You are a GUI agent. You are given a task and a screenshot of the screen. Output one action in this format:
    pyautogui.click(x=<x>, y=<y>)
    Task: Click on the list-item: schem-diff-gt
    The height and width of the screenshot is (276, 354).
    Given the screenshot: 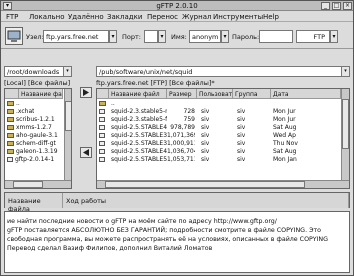 What is the action you would take?
    pyautogui.click(x=38, y=144)
    